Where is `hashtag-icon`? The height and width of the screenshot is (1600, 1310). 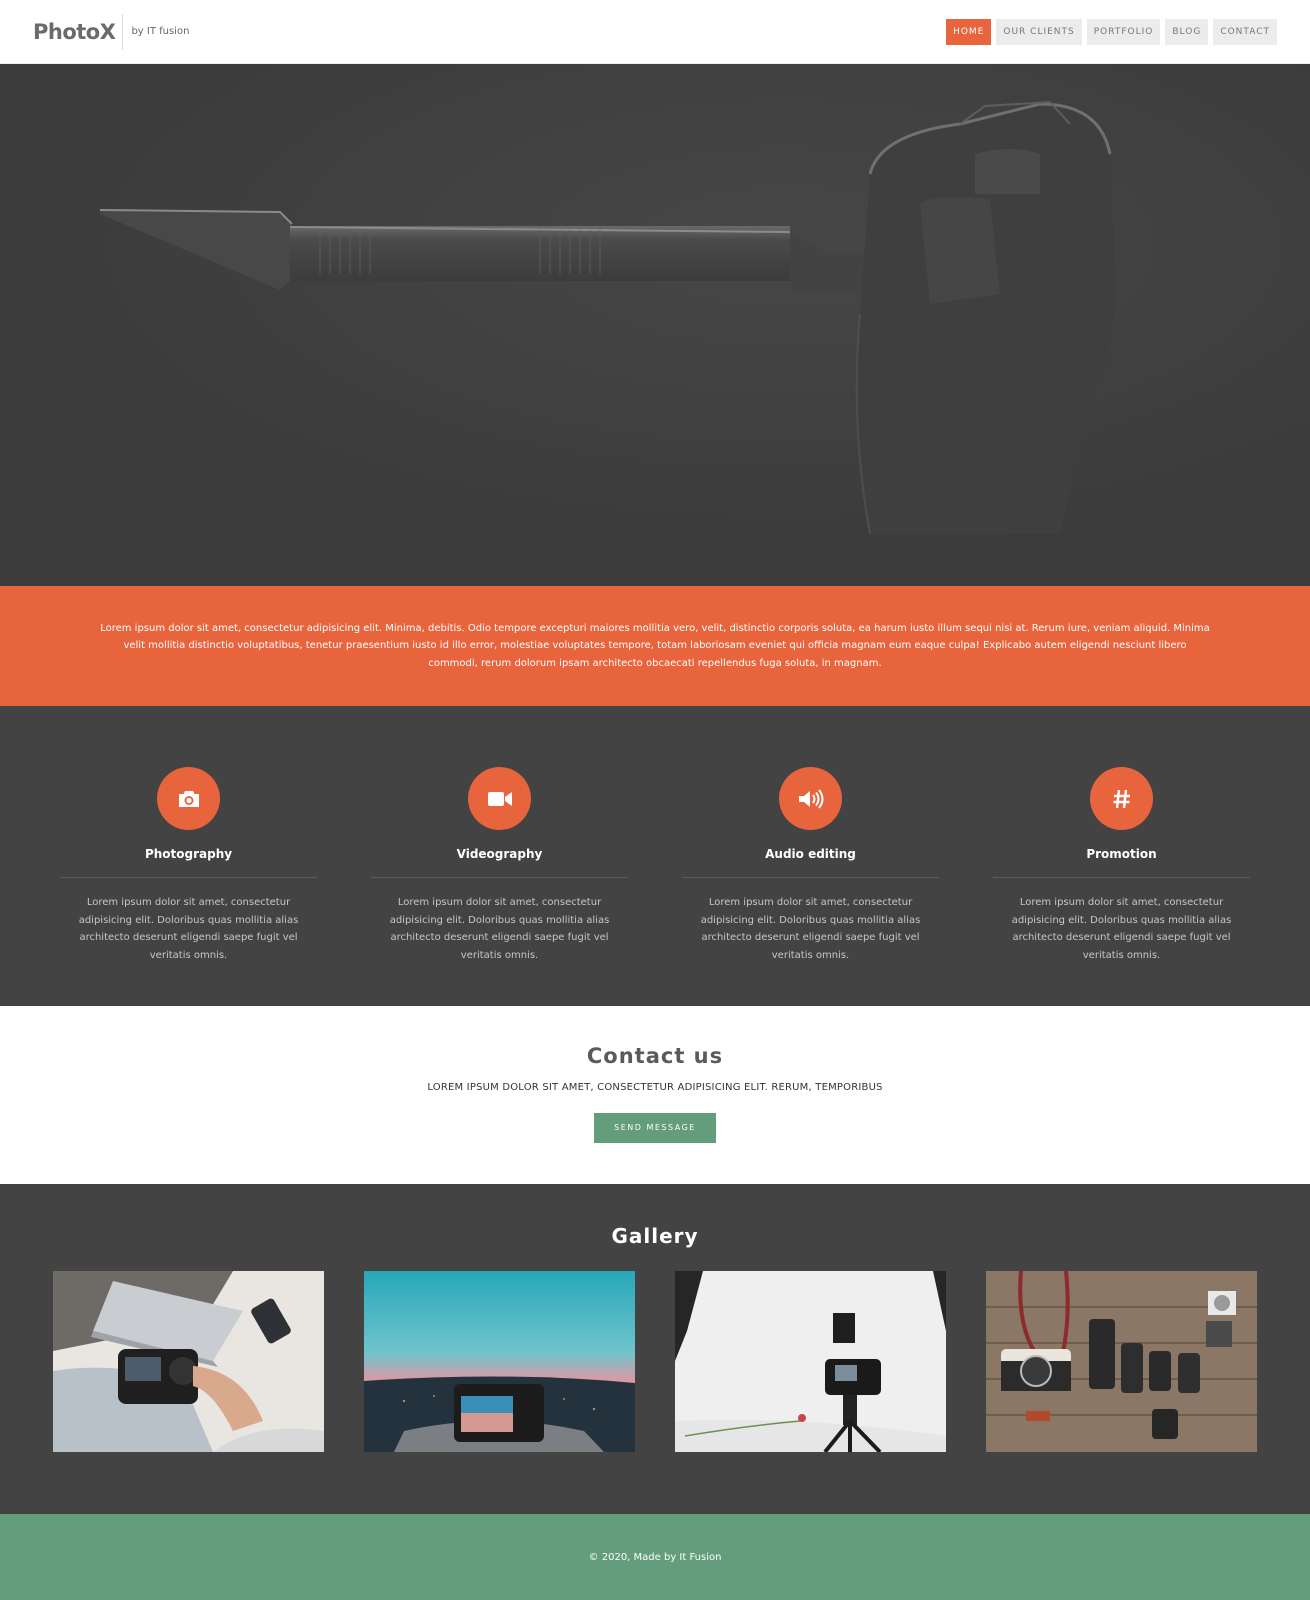
hashtag-icon is located at coordinates (1121, 798).